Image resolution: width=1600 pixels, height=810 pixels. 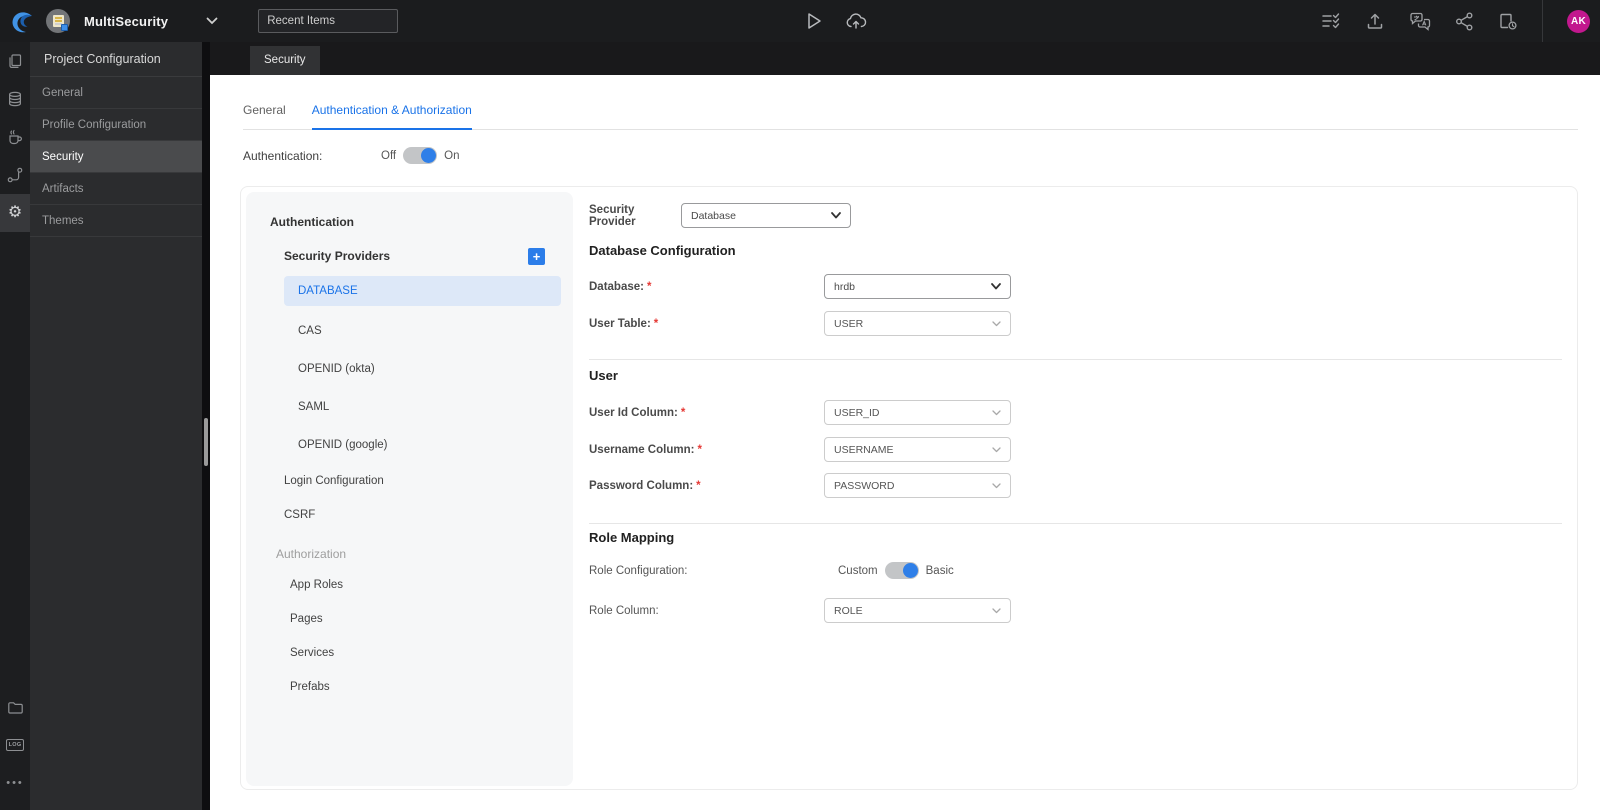 What do you see at coordinates (624, 323) in the screenshot?
I see `user-table-label: User Table: *` at bounding box center [624, 323].